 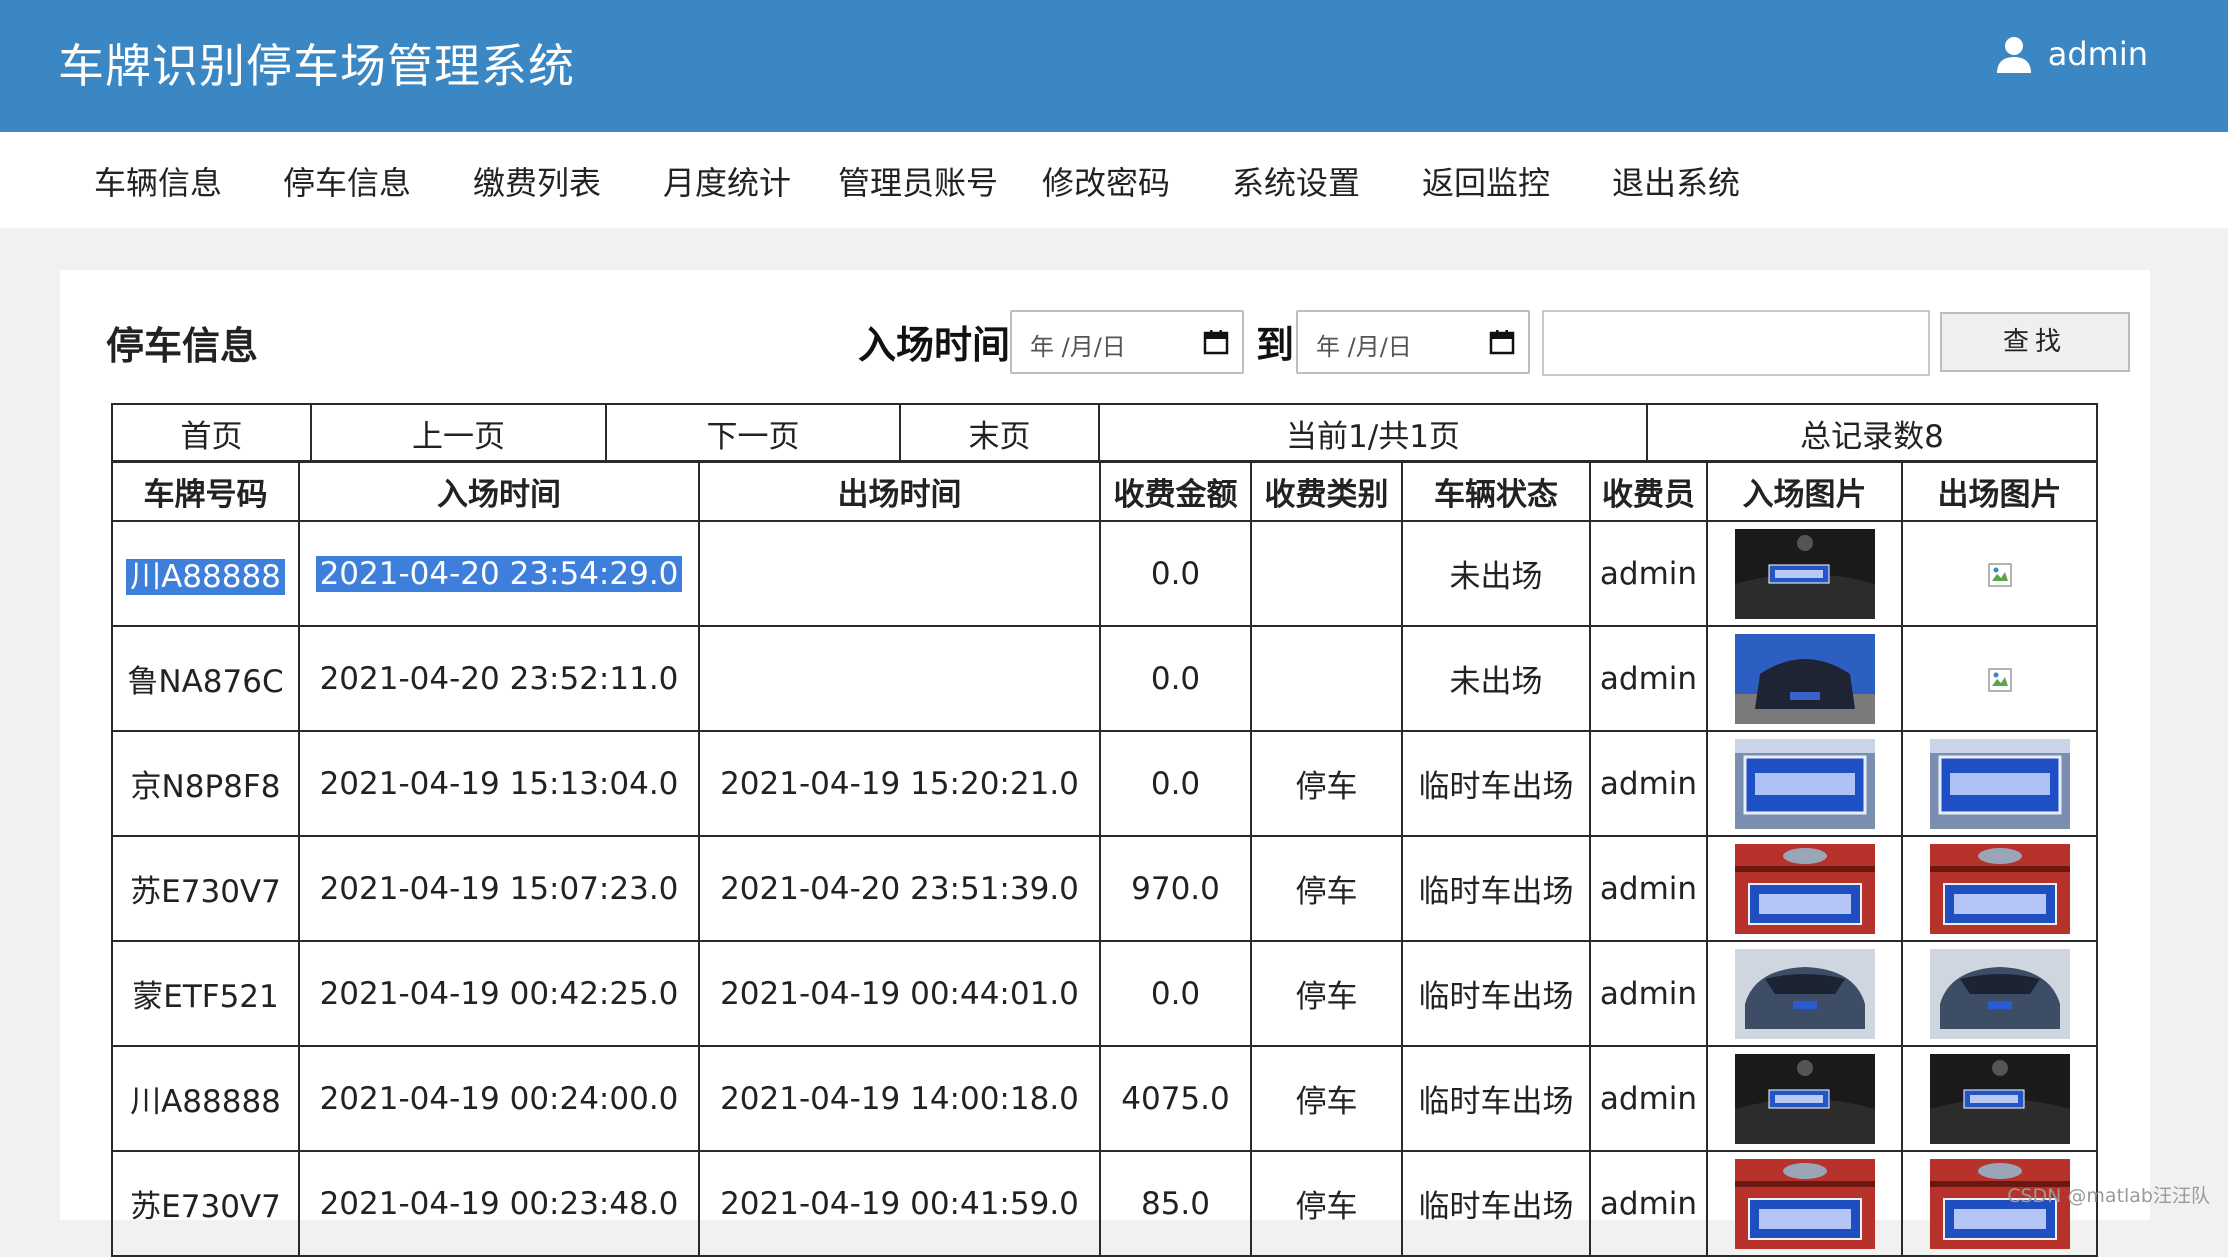 What do you see at coordinates (1104, 573) in the screenshot?
I see `table-row: 川A88888 2021-04-20 23:54:29.0 0.0 未出场 admin` at bounding box center [1104, 573].